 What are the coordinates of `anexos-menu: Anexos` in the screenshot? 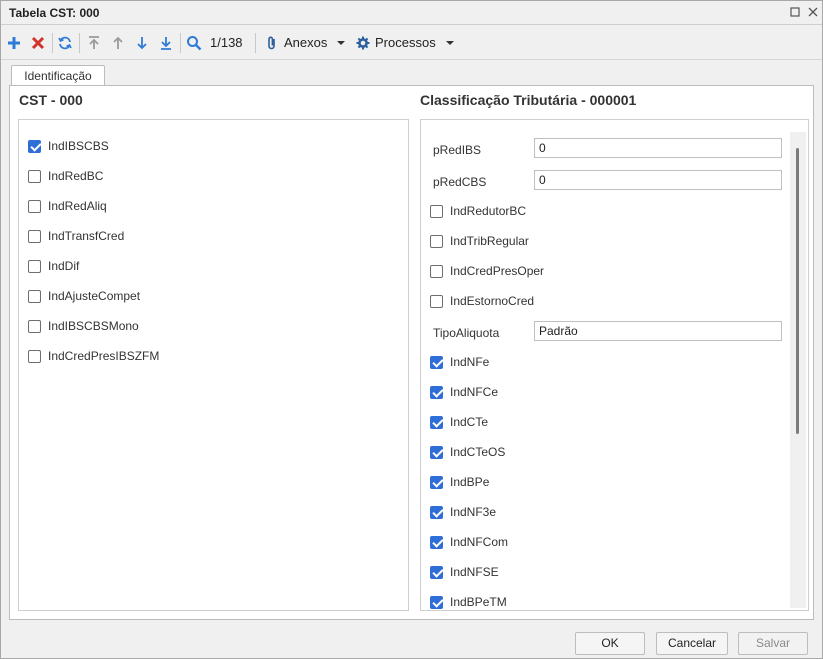 It's located at (305, 43).